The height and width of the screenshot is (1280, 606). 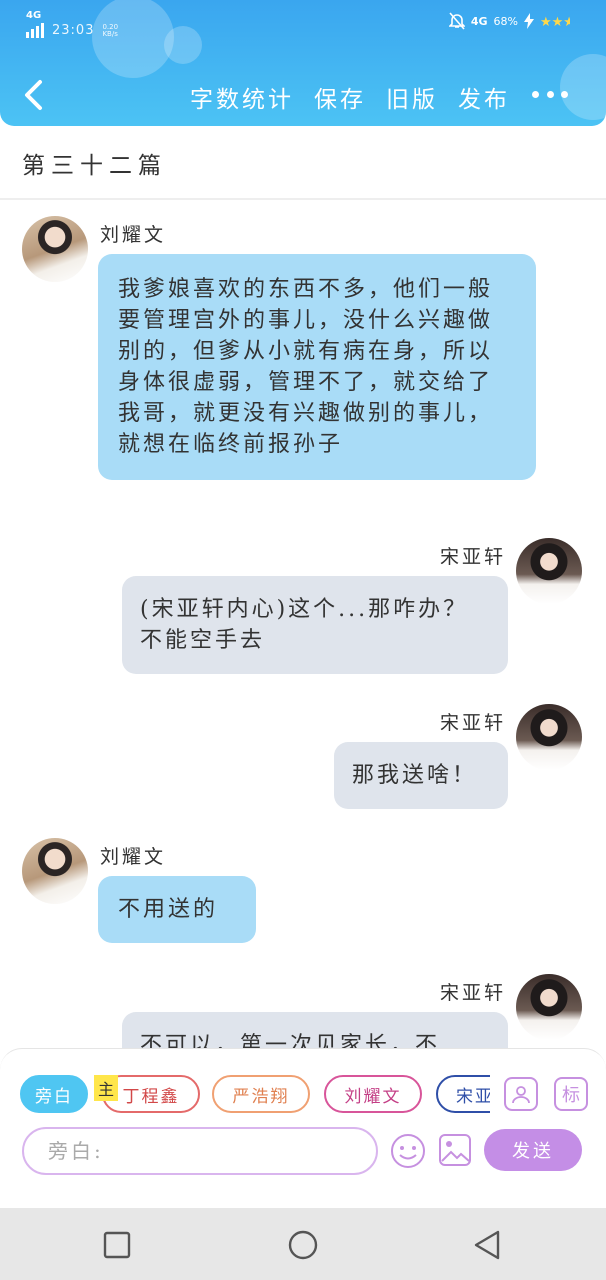 What do you see at coordinates (35, 24) in the screenshot?
I see `signal-icon: 4G` at bounding box center [35, 24].